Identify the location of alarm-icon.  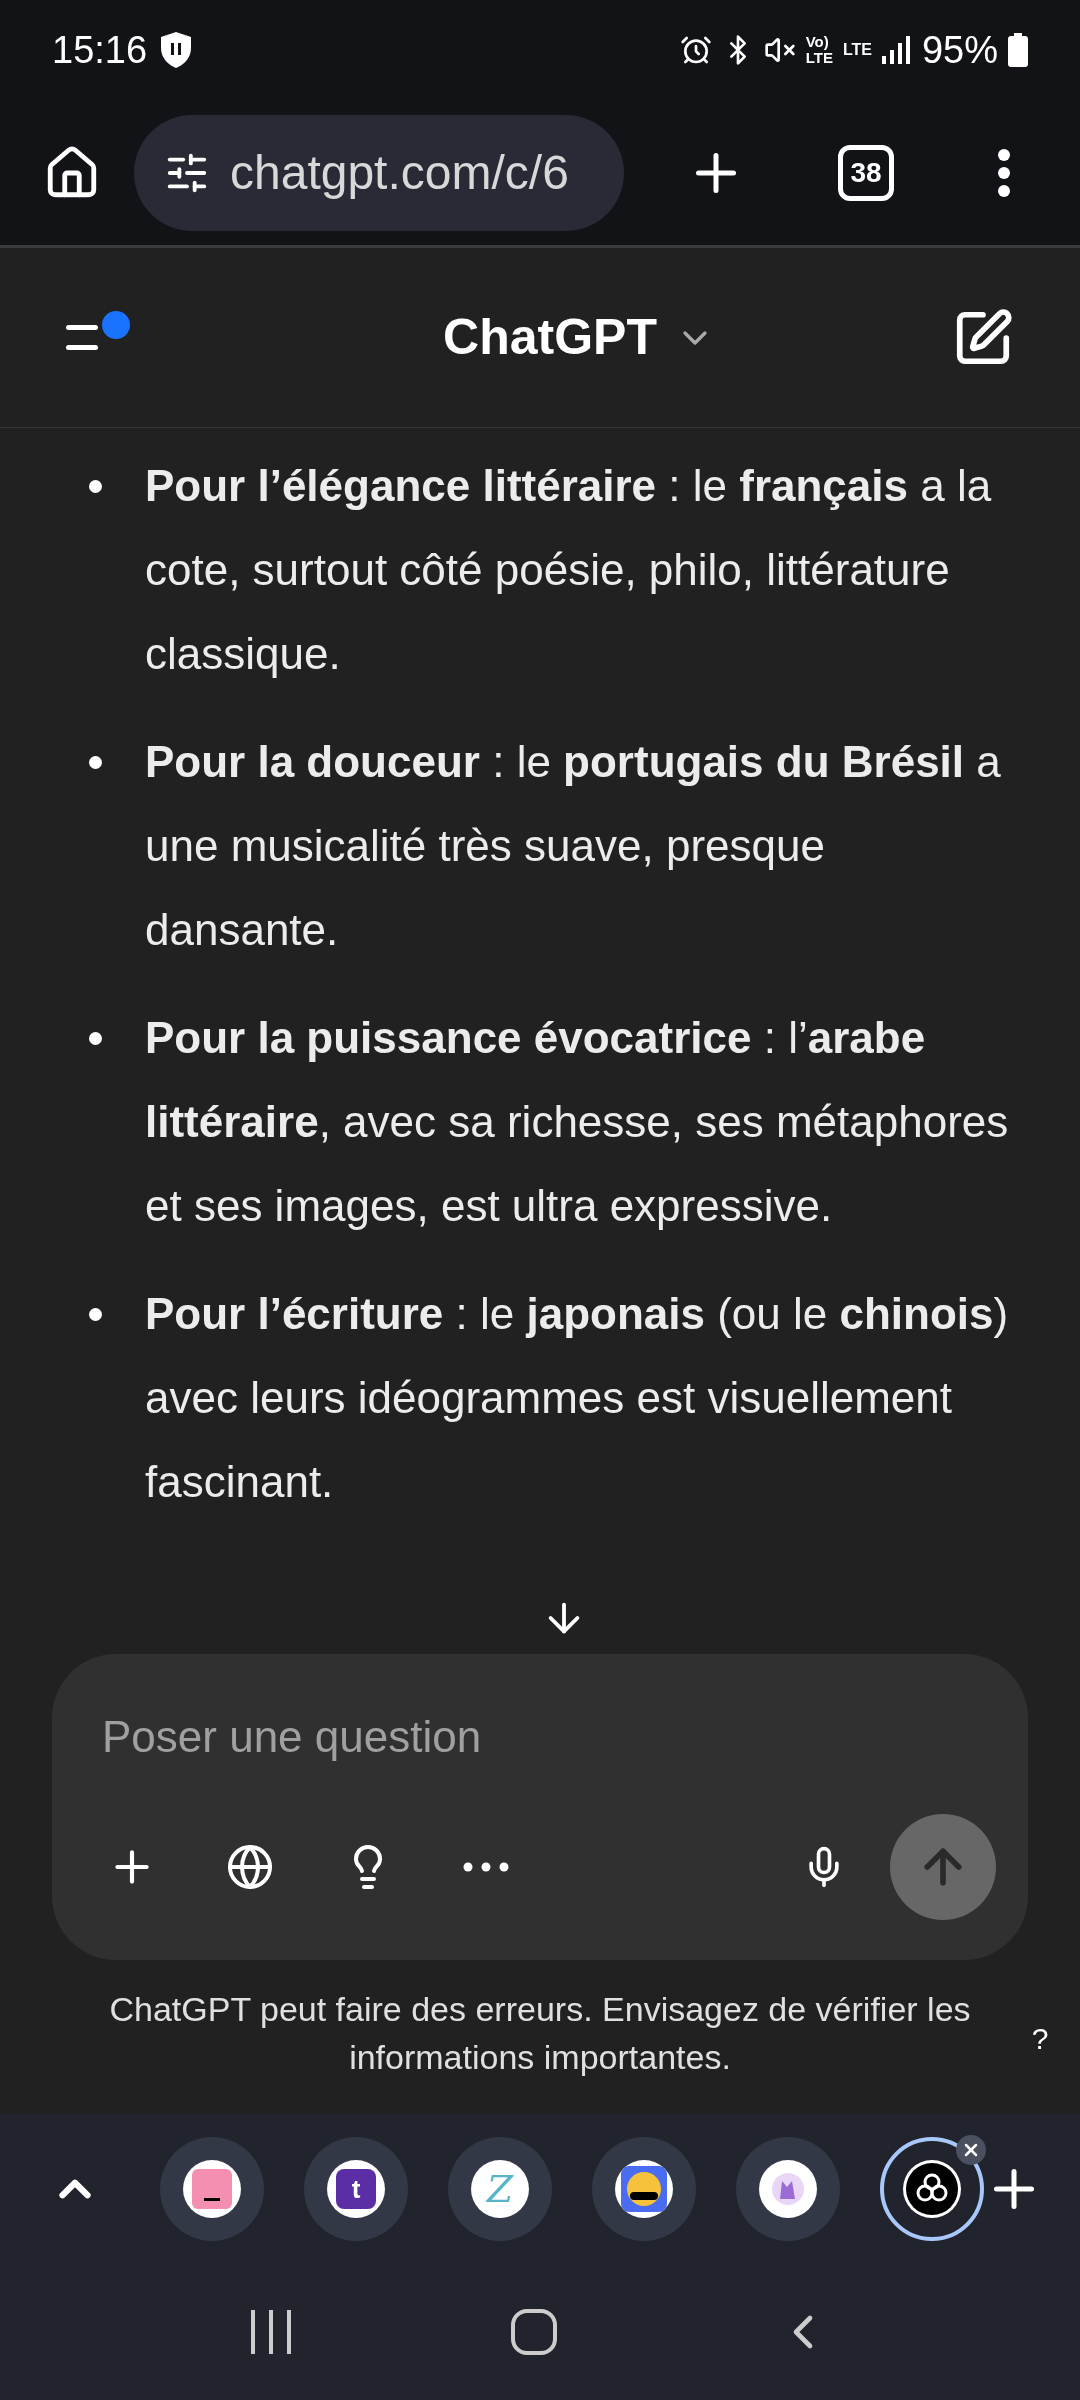
(695, 50).